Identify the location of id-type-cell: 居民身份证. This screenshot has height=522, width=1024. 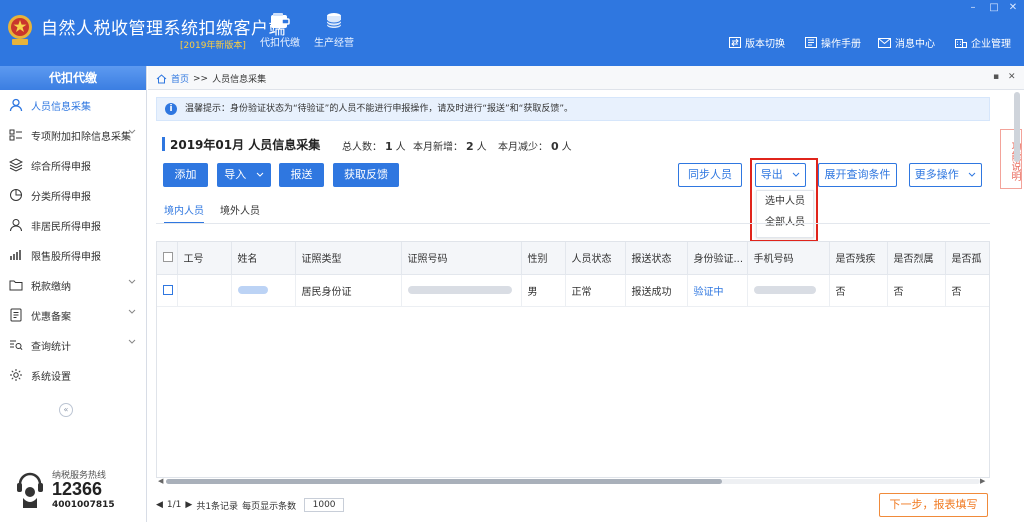
(348, 290).